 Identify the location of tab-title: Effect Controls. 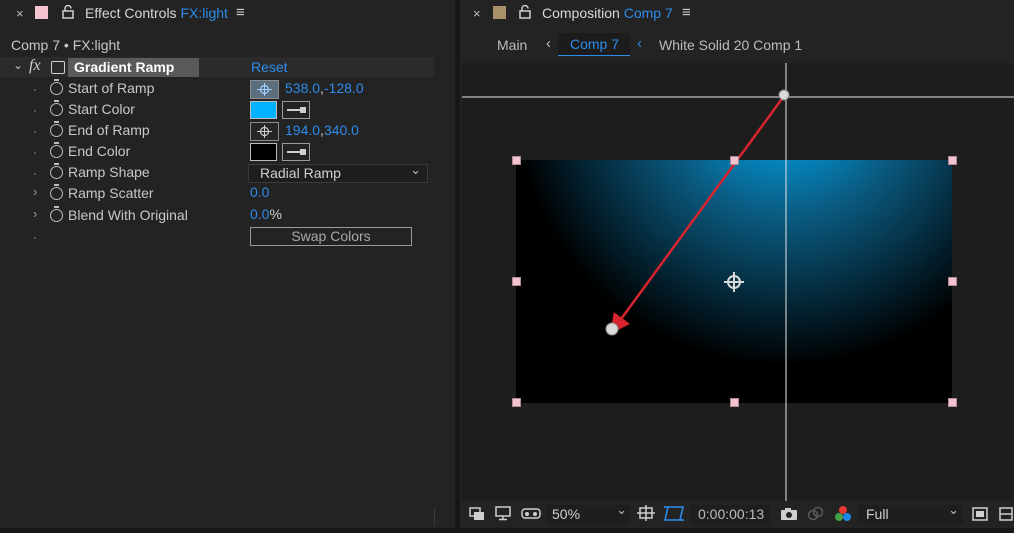
(131, 13).